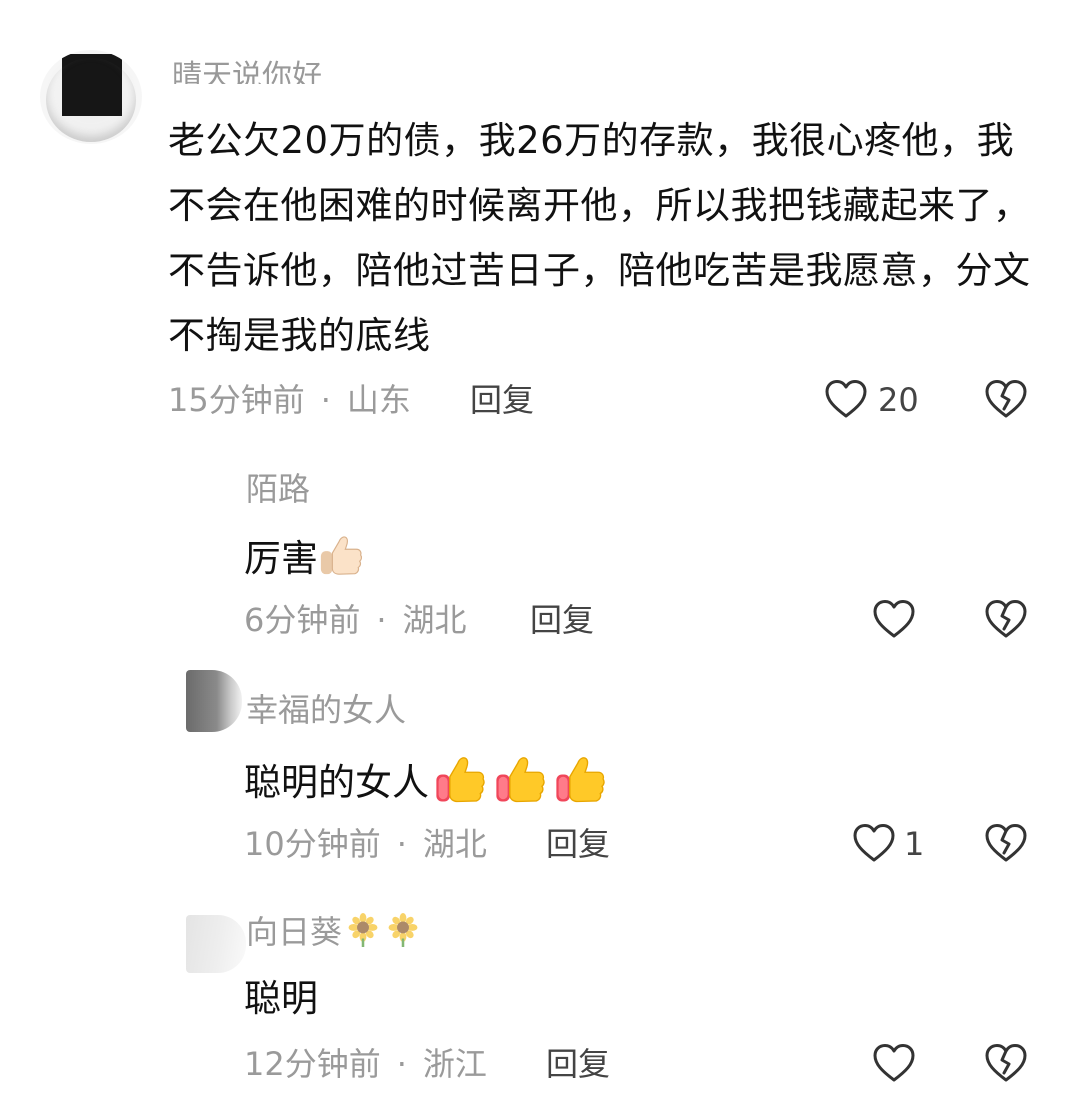 The width and height of the screenshot is (1079, 1113). Describe the element at coordinates (281, 998) in the screenshot. I see `reply-text: 聪明` at that location.